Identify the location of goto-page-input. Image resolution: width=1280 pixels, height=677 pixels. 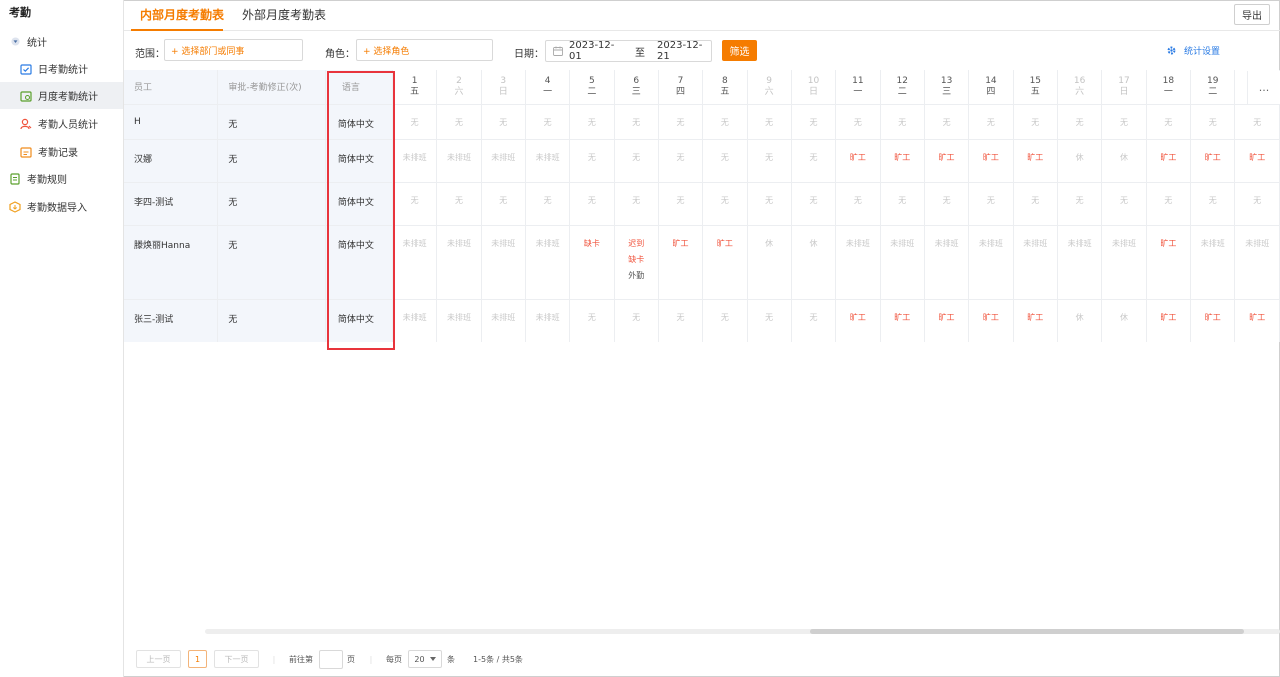
(331, 659).